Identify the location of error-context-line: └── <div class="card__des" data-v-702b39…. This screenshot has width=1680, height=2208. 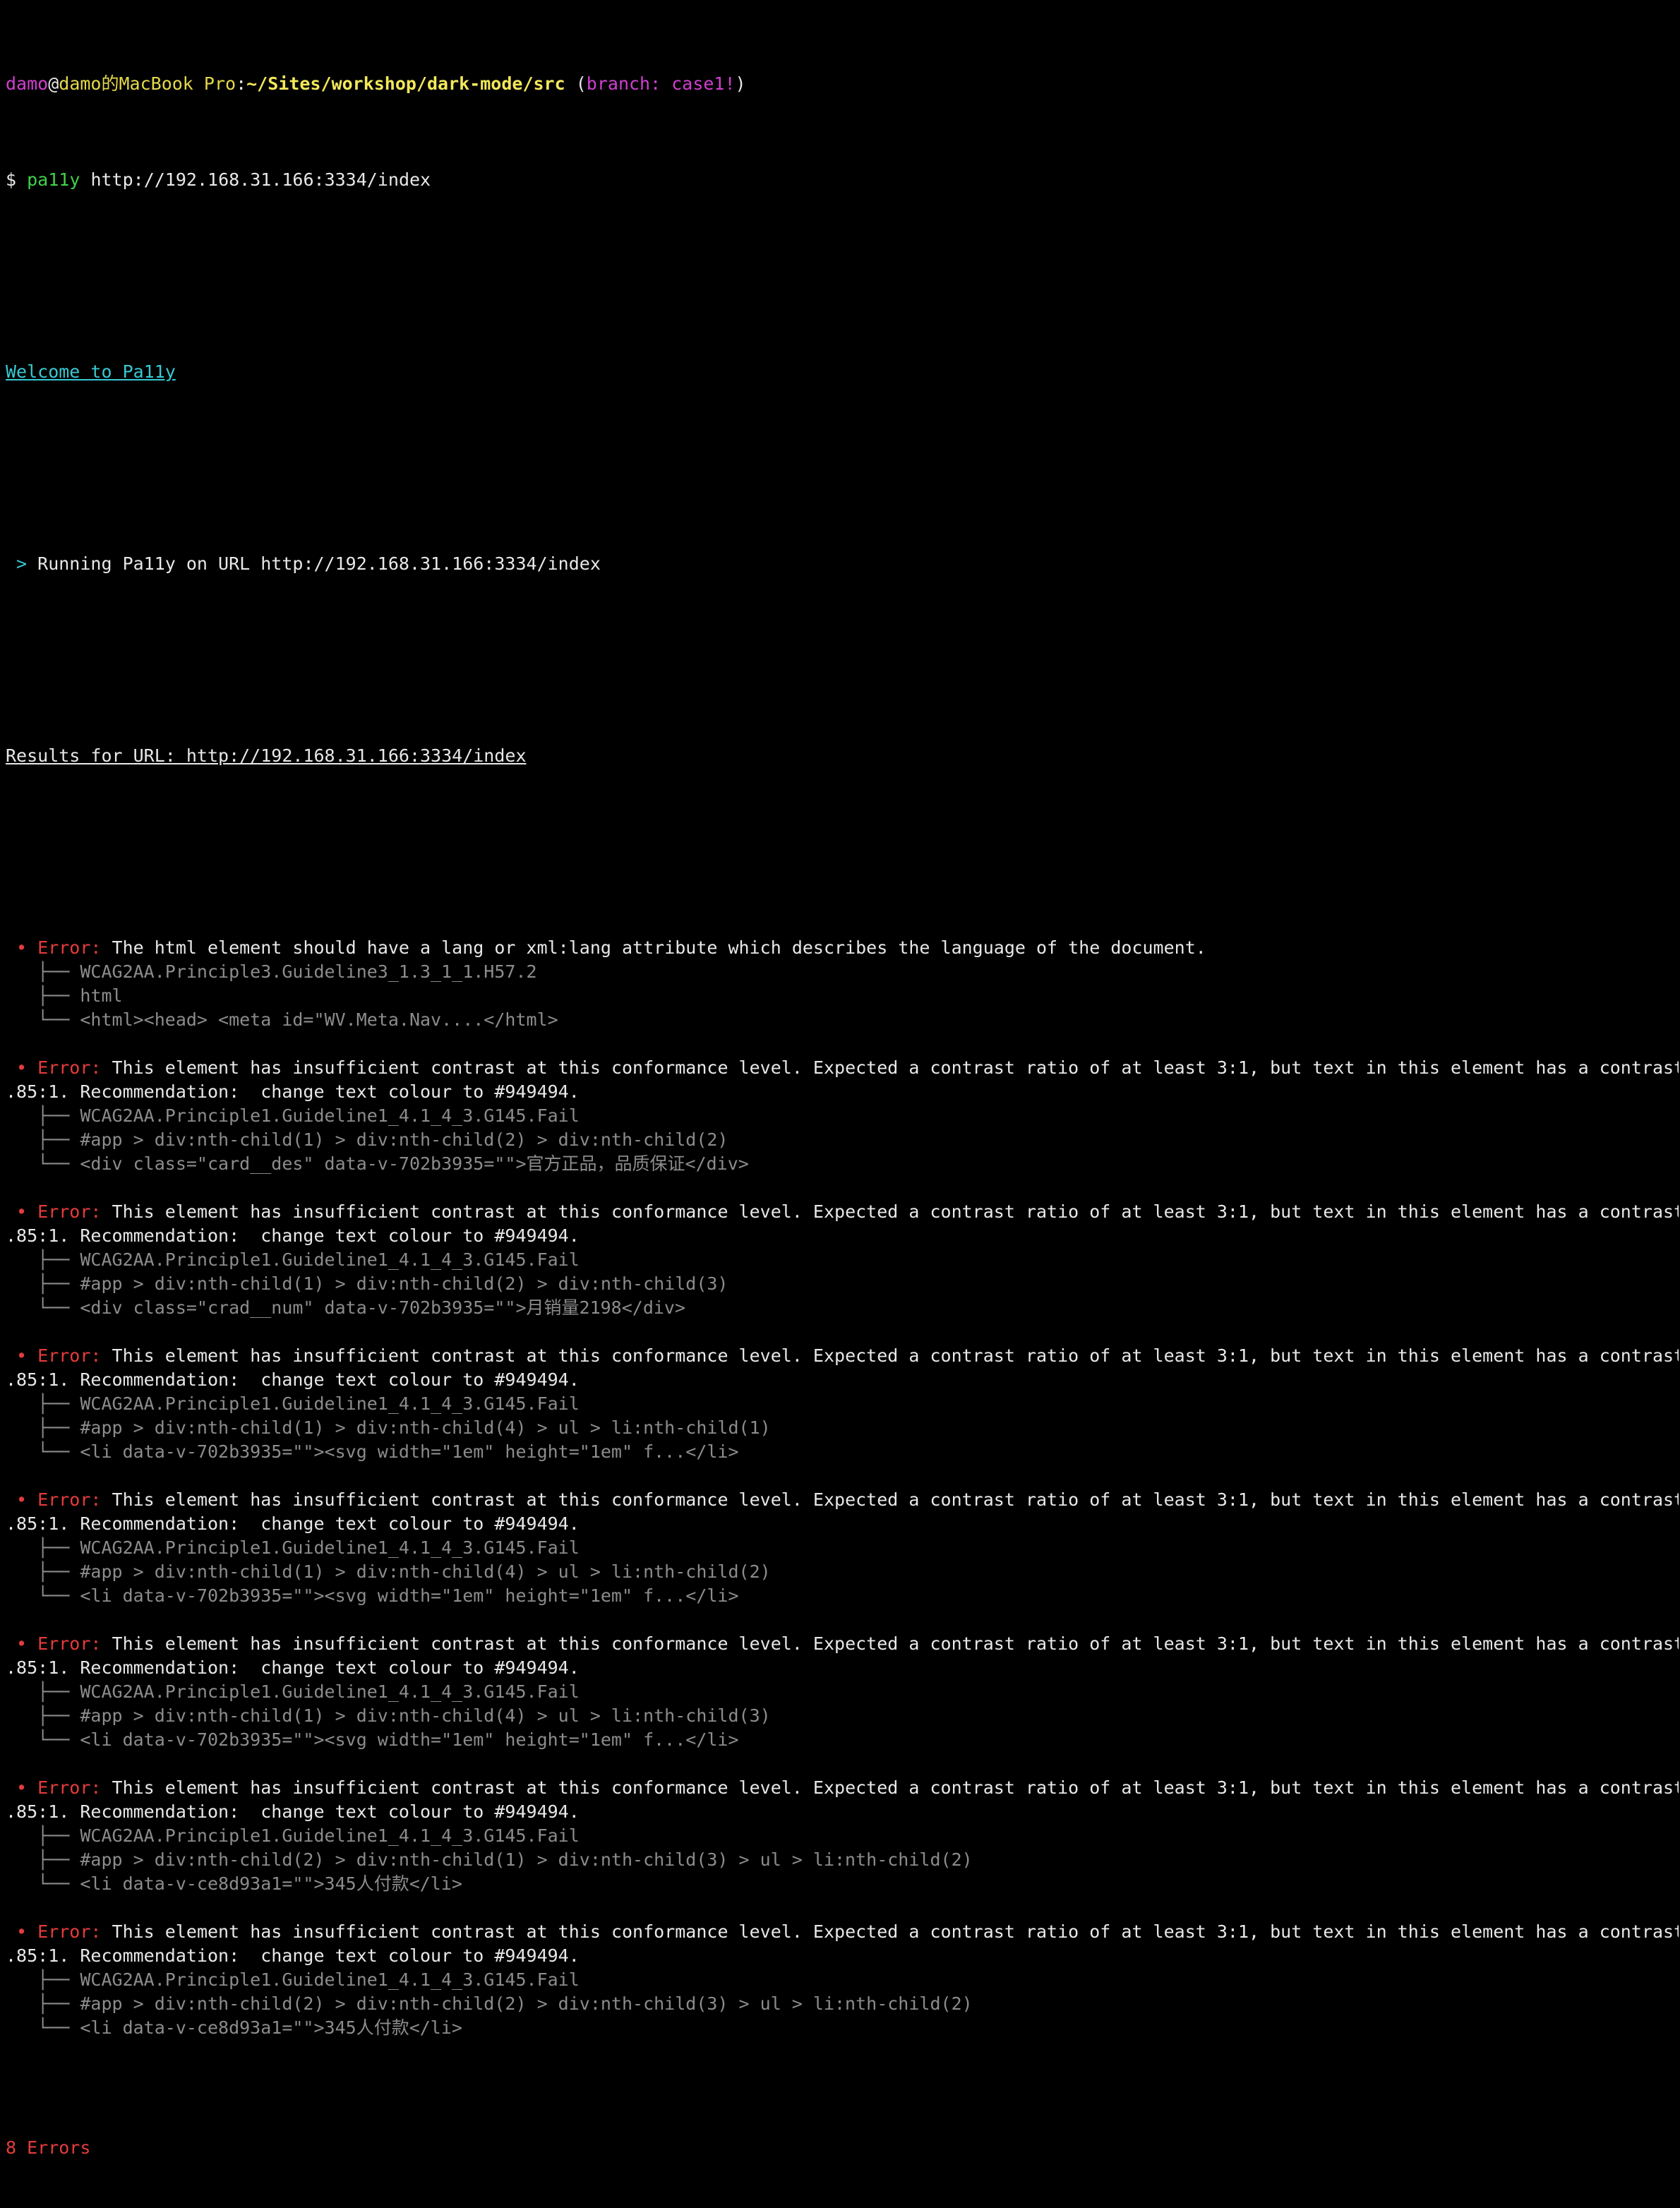
(843, 1164).